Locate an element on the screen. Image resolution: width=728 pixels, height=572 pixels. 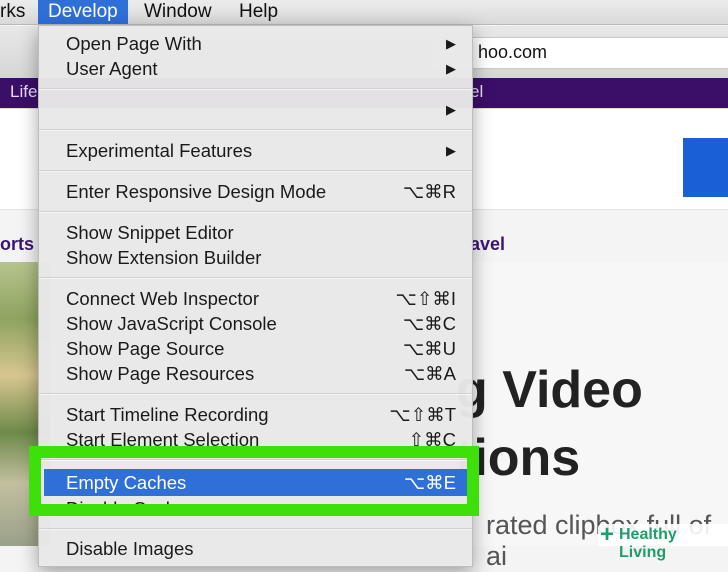
highlight-box is located at coordinates (254, 481).